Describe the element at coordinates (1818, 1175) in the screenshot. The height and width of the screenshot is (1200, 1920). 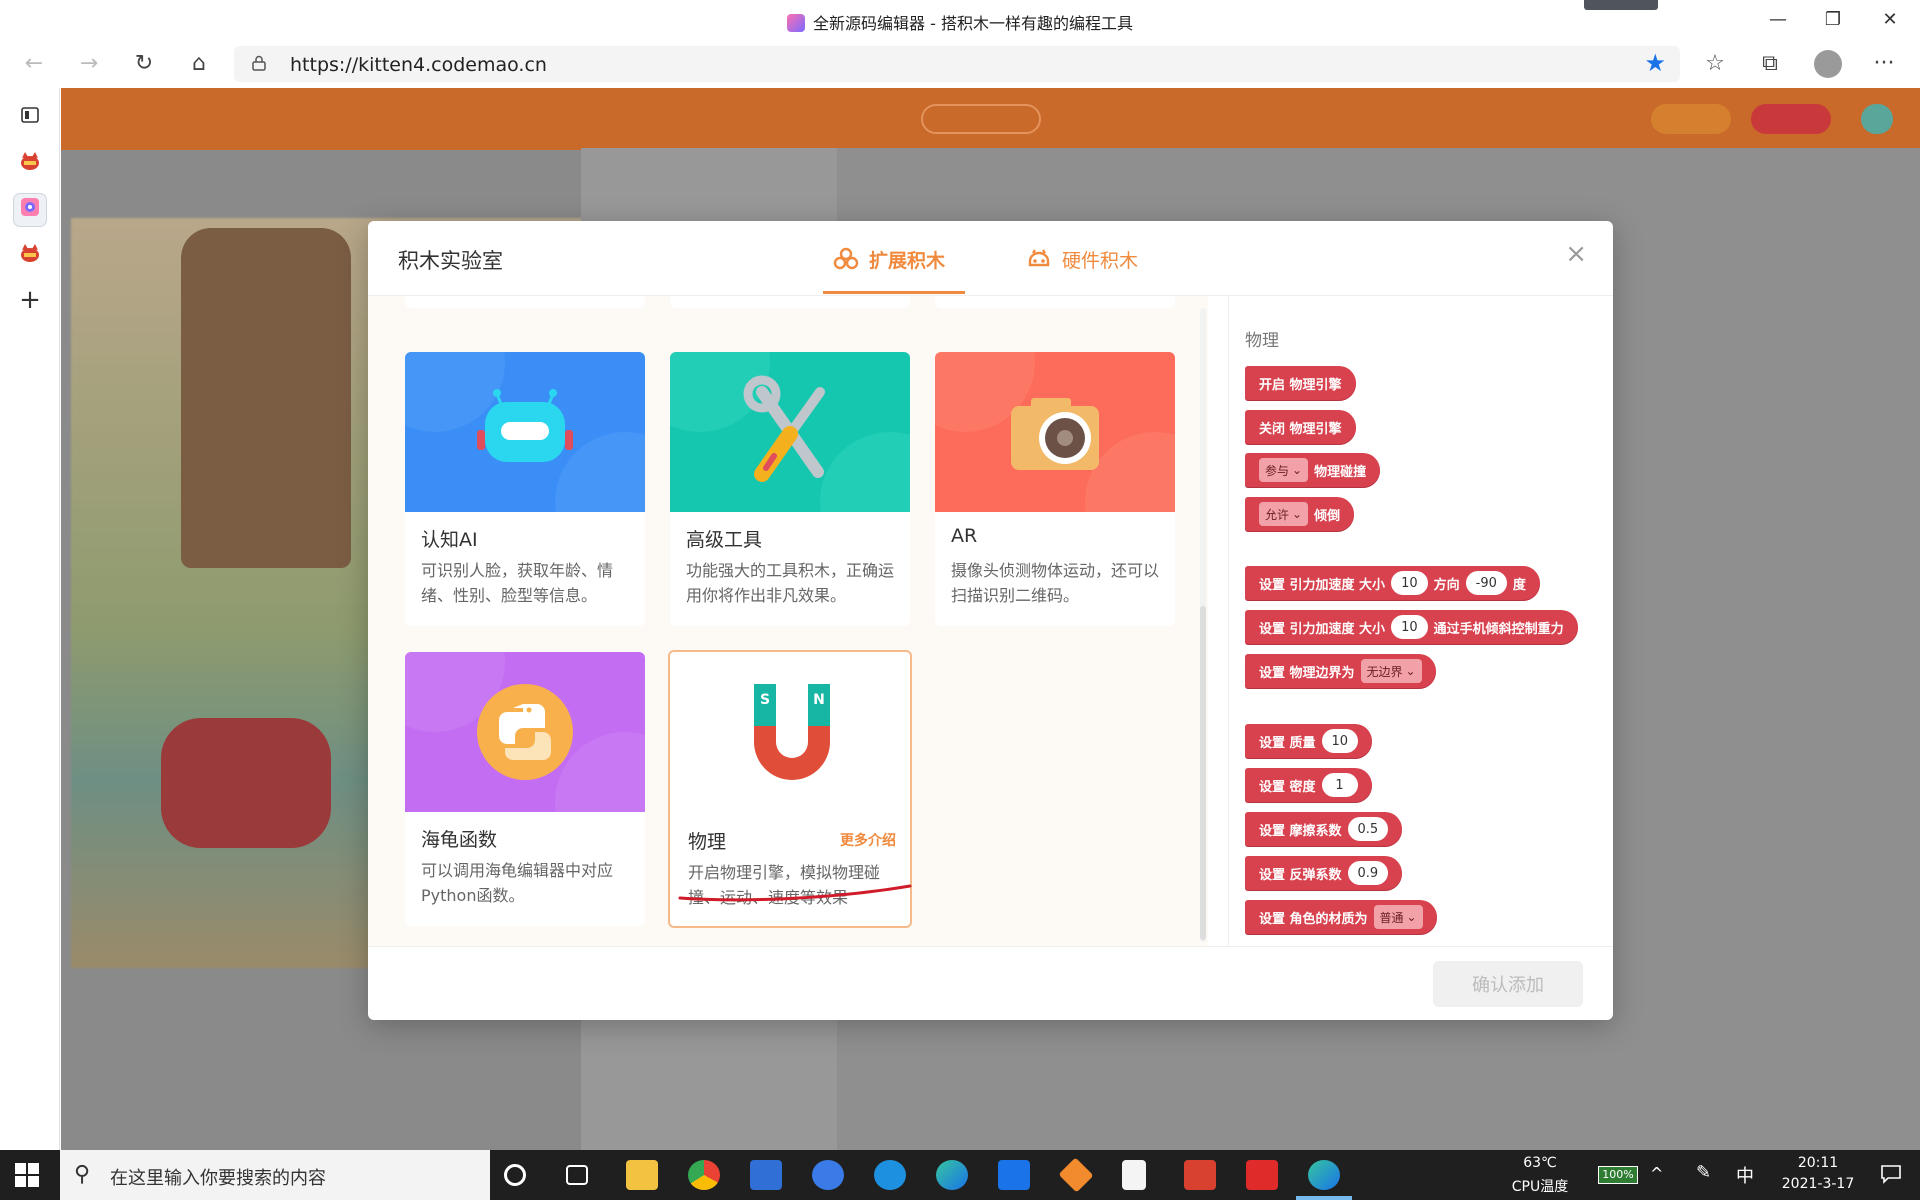
I see `clock: 20:11 2021-3-17` at that location.